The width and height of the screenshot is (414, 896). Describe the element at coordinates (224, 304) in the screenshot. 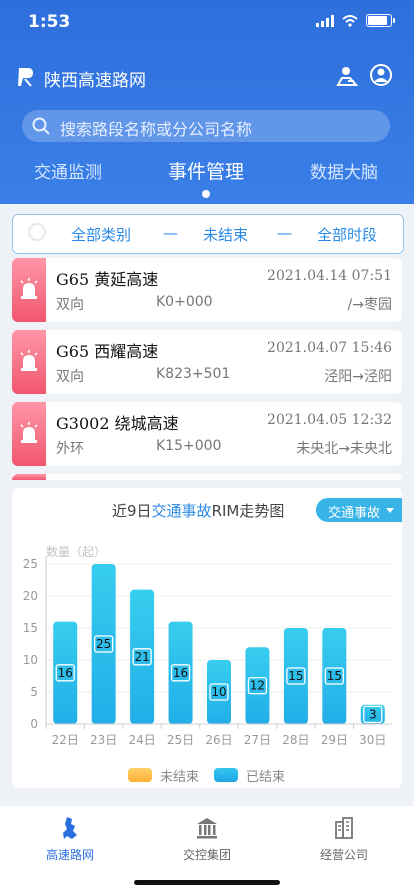

I see `event-details: 双向 K0+000 /→枣园` at that location.